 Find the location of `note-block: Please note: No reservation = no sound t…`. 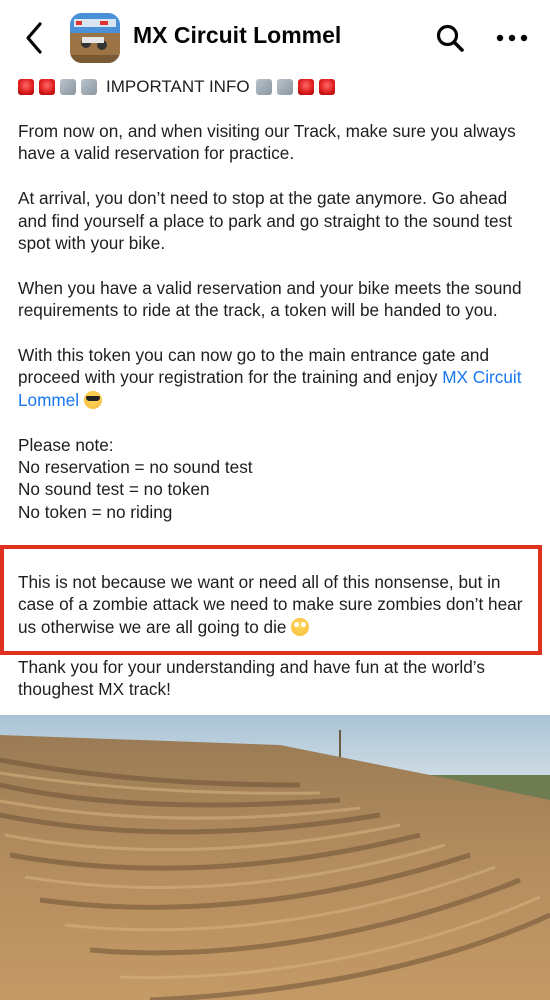

note-block: Please note: No reservation = no sound t… is located at coordinates (278, 479).